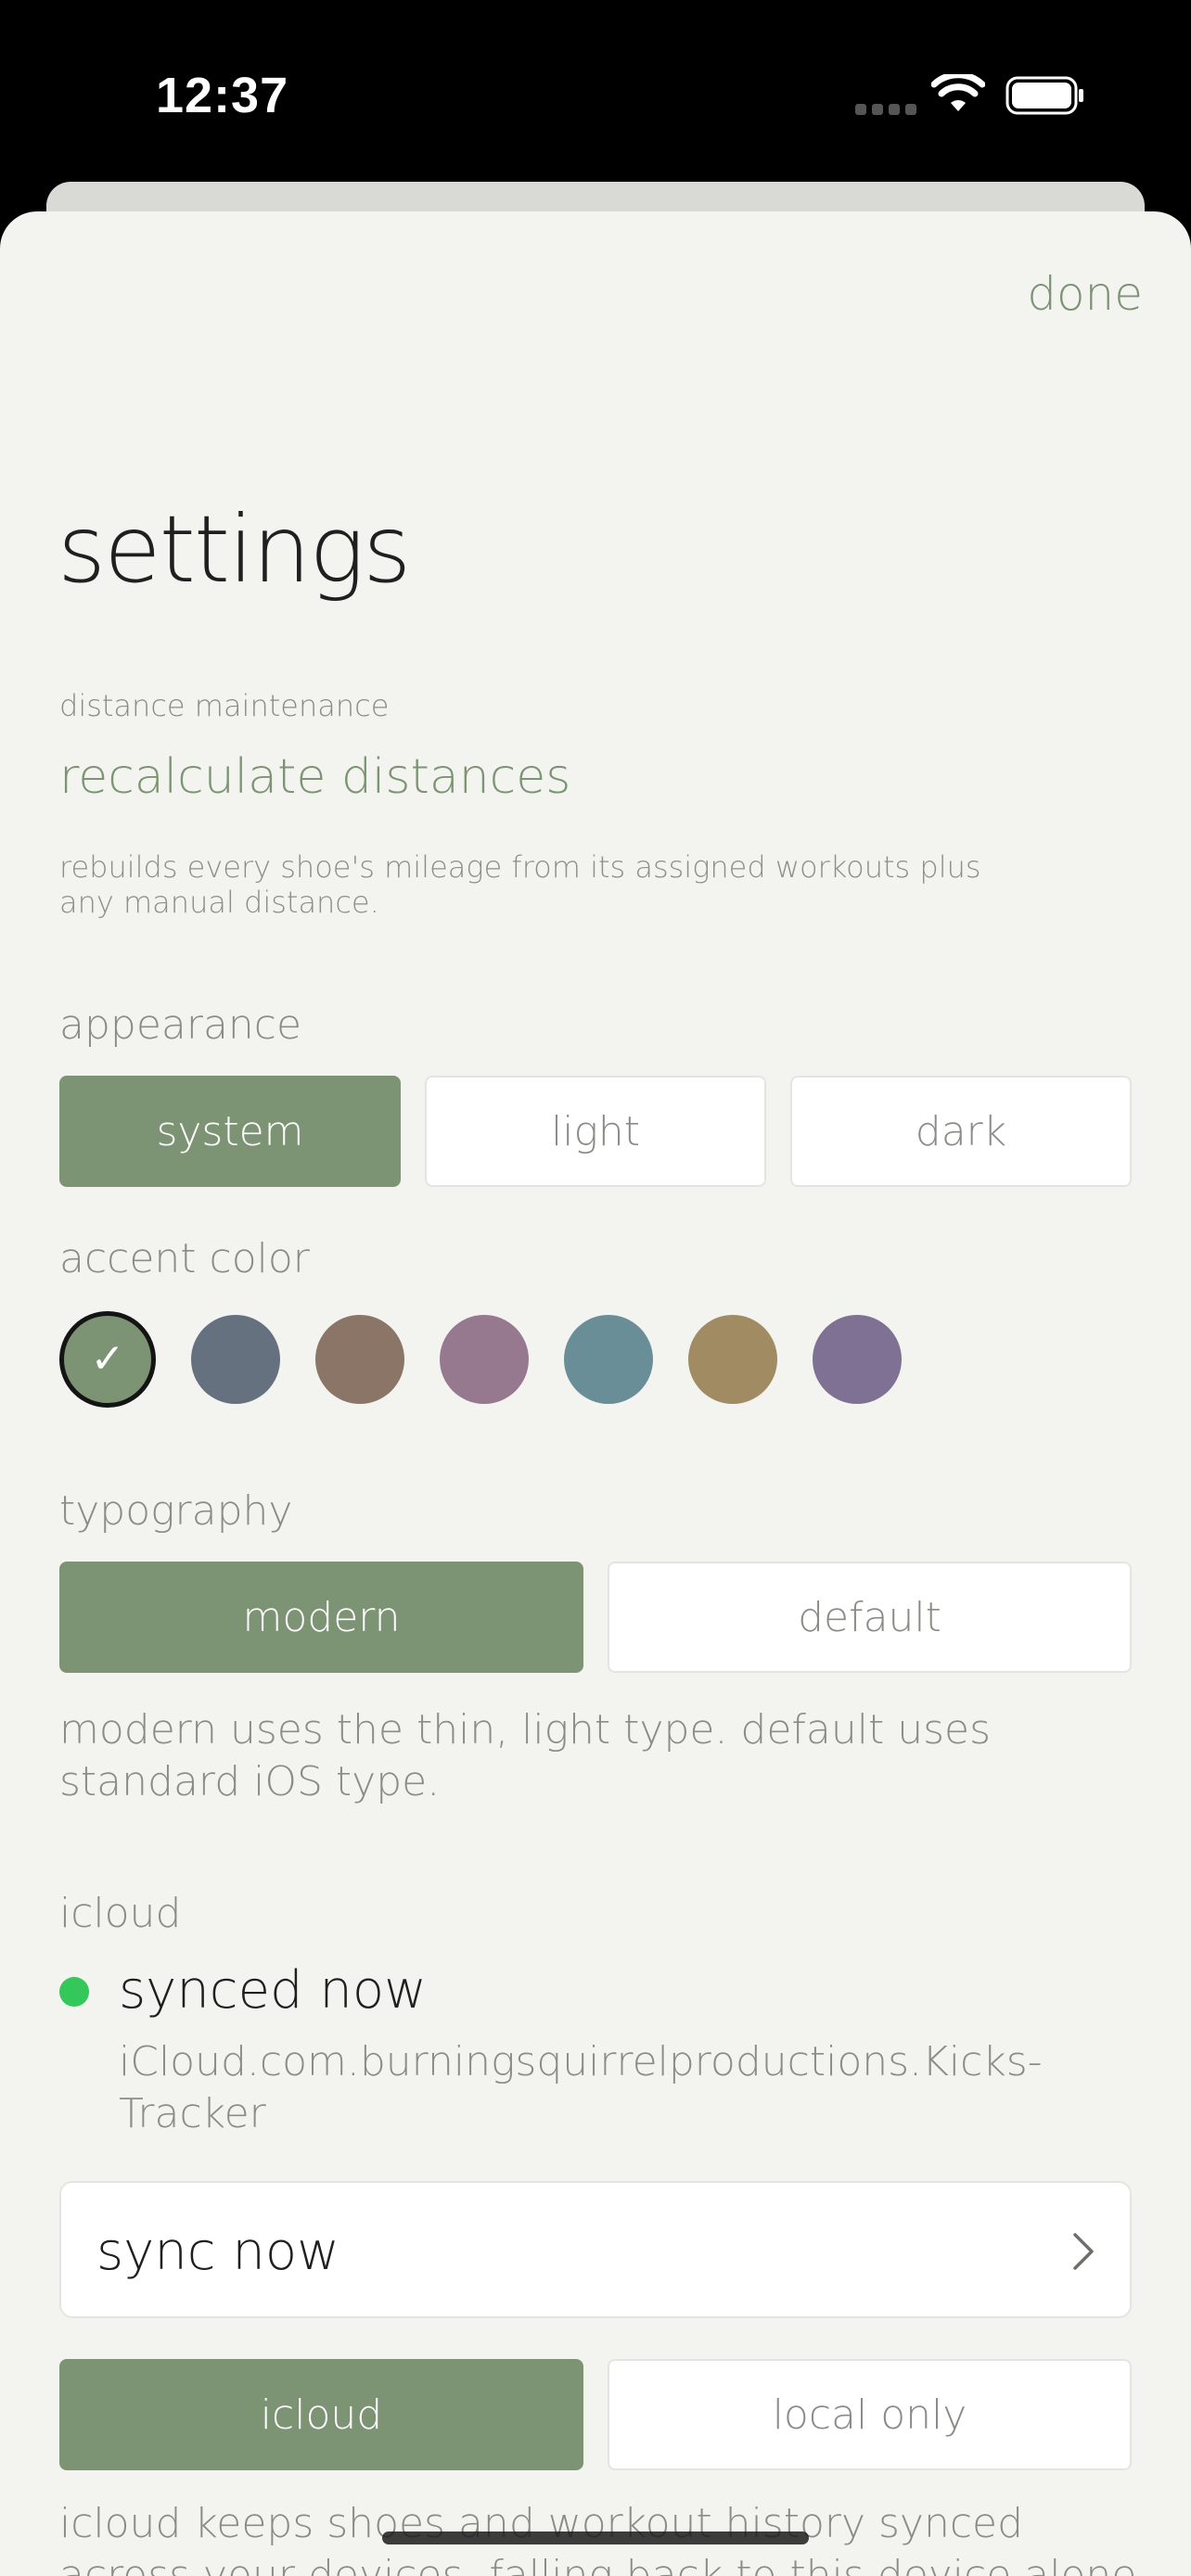  I want to click on accent-swatch-ochre, so click(732, 1359).